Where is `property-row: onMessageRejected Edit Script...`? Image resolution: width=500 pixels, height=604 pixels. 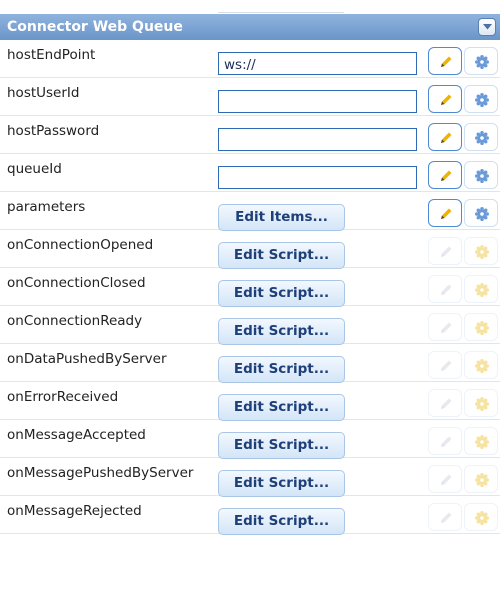 property-row: onMessageRejected Edit Script... is located at coordinates (250, 515).